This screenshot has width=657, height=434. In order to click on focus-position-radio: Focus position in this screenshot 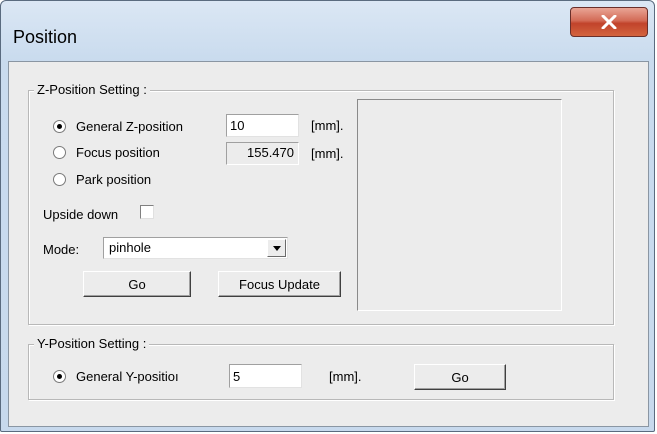, I will do `click(106, 152)`.